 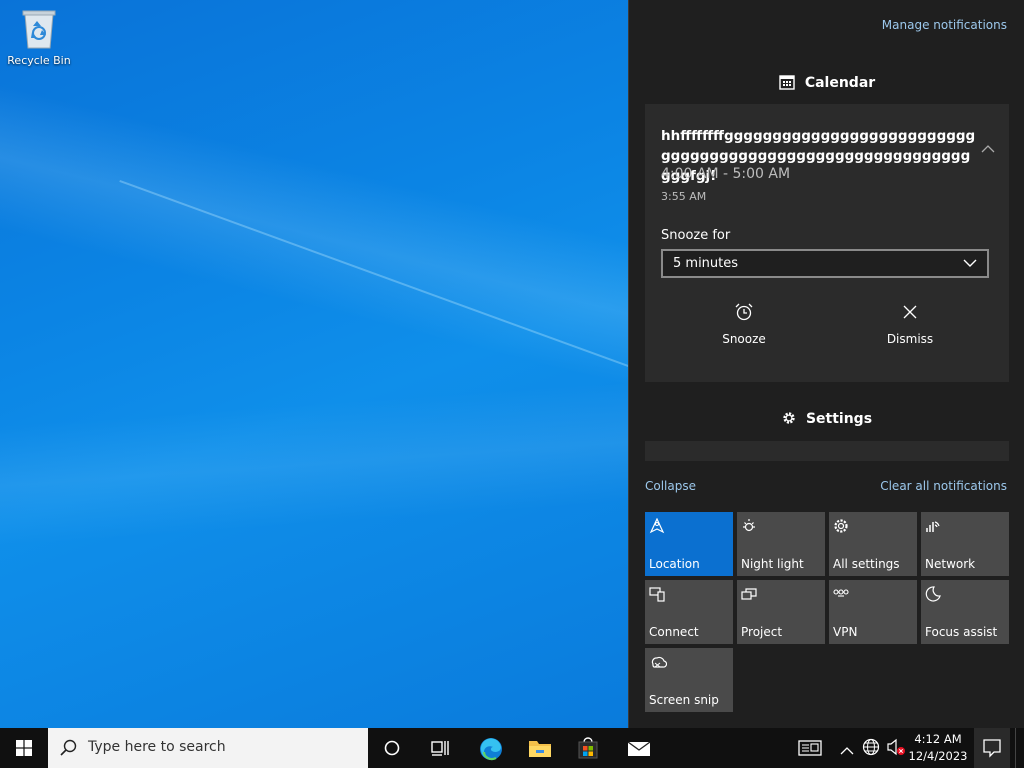 I want to click on chevron-up-icon, so click(x=988, y=147).